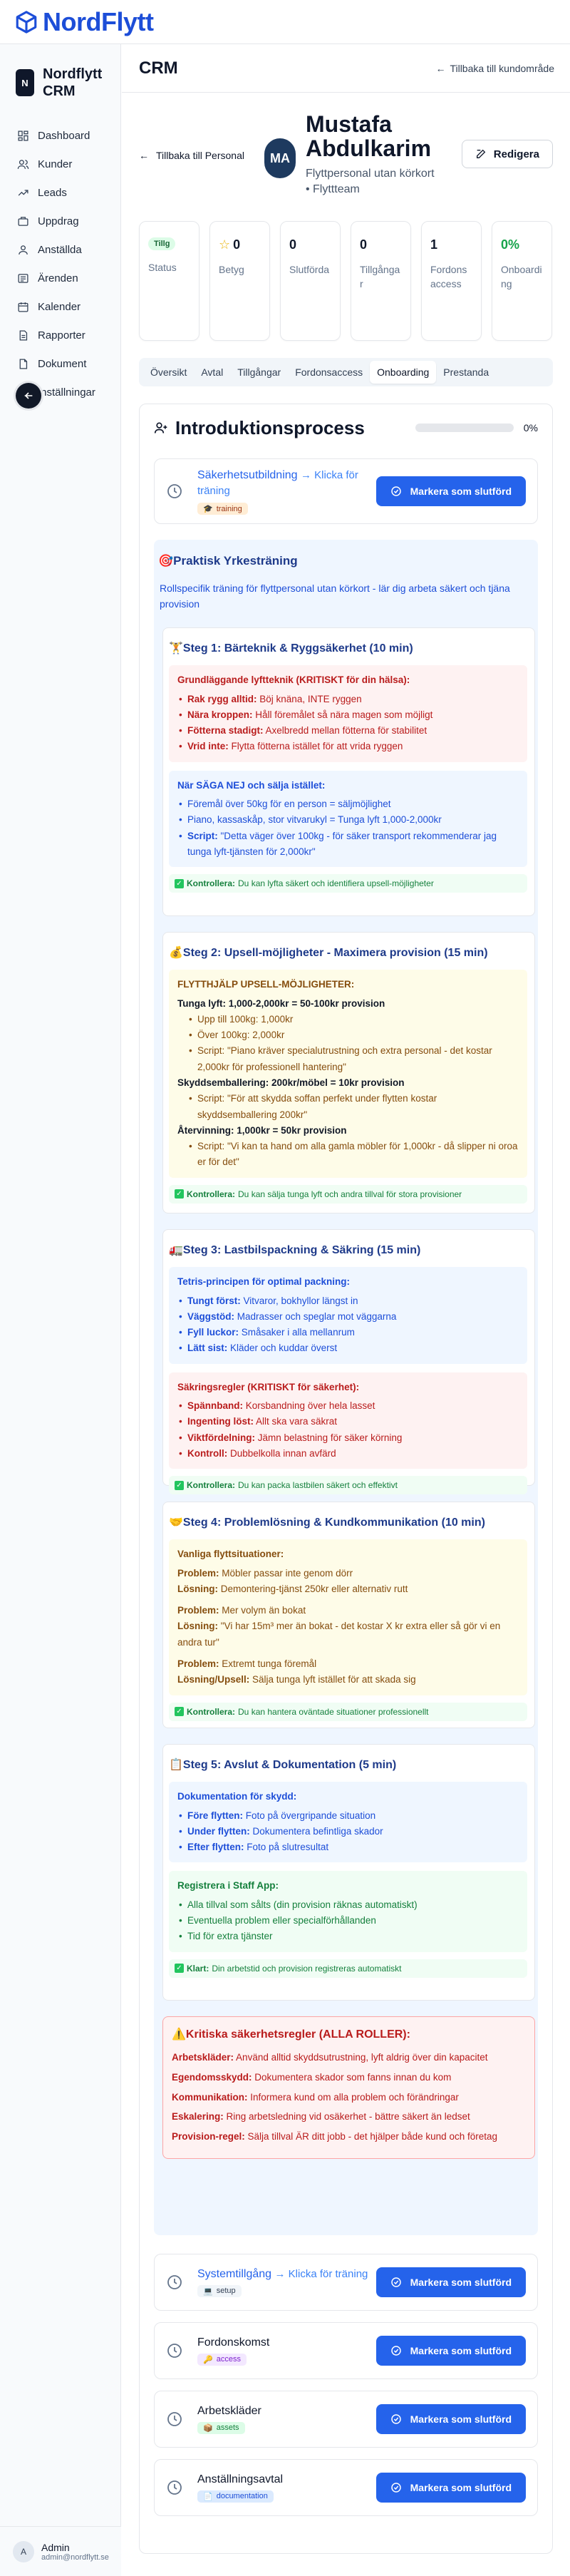 The height and width of the screenshot is (2576, 570). Describe the element at coordinates (264, 1282) in the screenshot. I see `box-title: Tetris-principen för optimal packning:` at that location.